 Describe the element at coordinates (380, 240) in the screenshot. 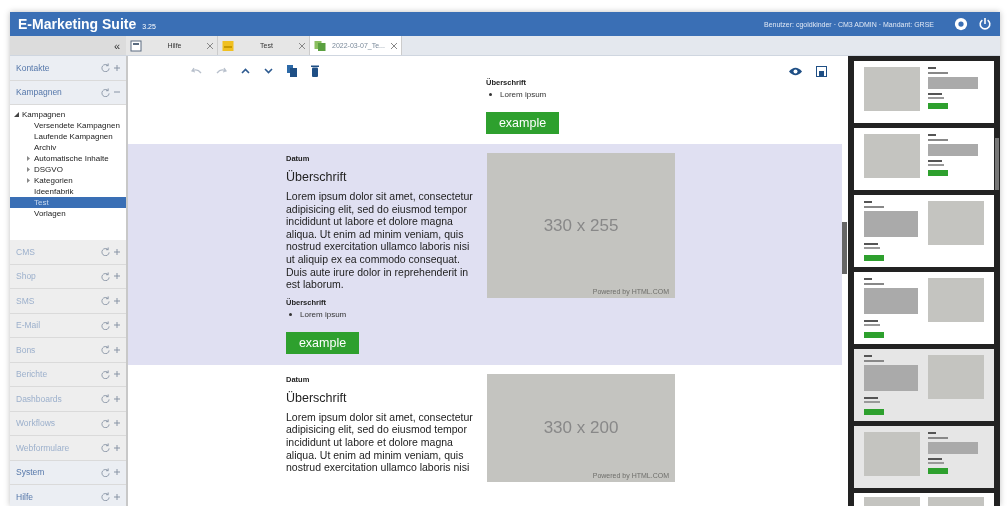

I see `block-text: Lorem ipsum dolor sit amet, consectetur adipisicing elit, sed do eiusmod tempor incididunt ut labore et dolore magna aliqua. Ut enim ad minim veniam, quis nostrud exercitation ullamco laboris nisi ut aliquip ex ea commodo consequat. Duis aute irure dolor in reprehenderit in est laborum.` at that location.